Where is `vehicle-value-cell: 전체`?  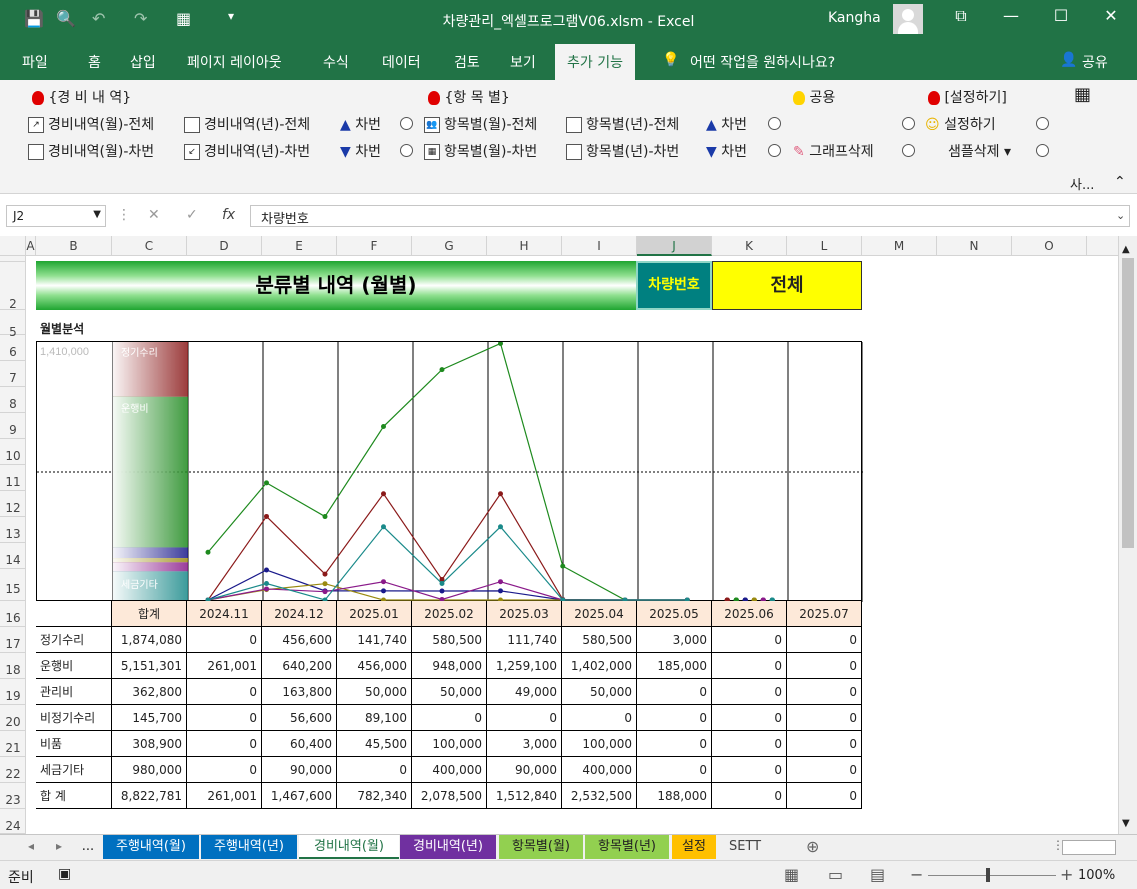 vehicle-value-cell: 전체 is located at coordinates (787, 285).